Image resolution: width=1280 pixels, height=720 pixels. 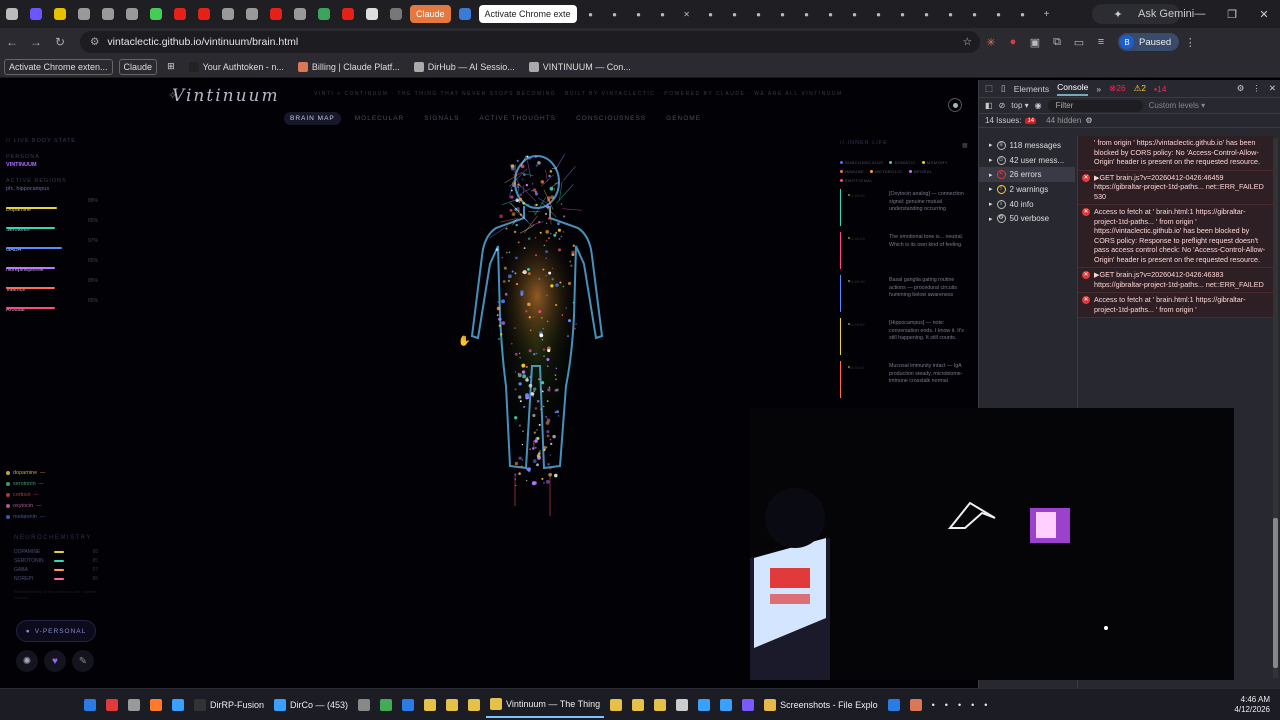 What do you see at coordinates (12, 14) in the screenshot?
I see `download-icon` at bounding box center [12, 14].